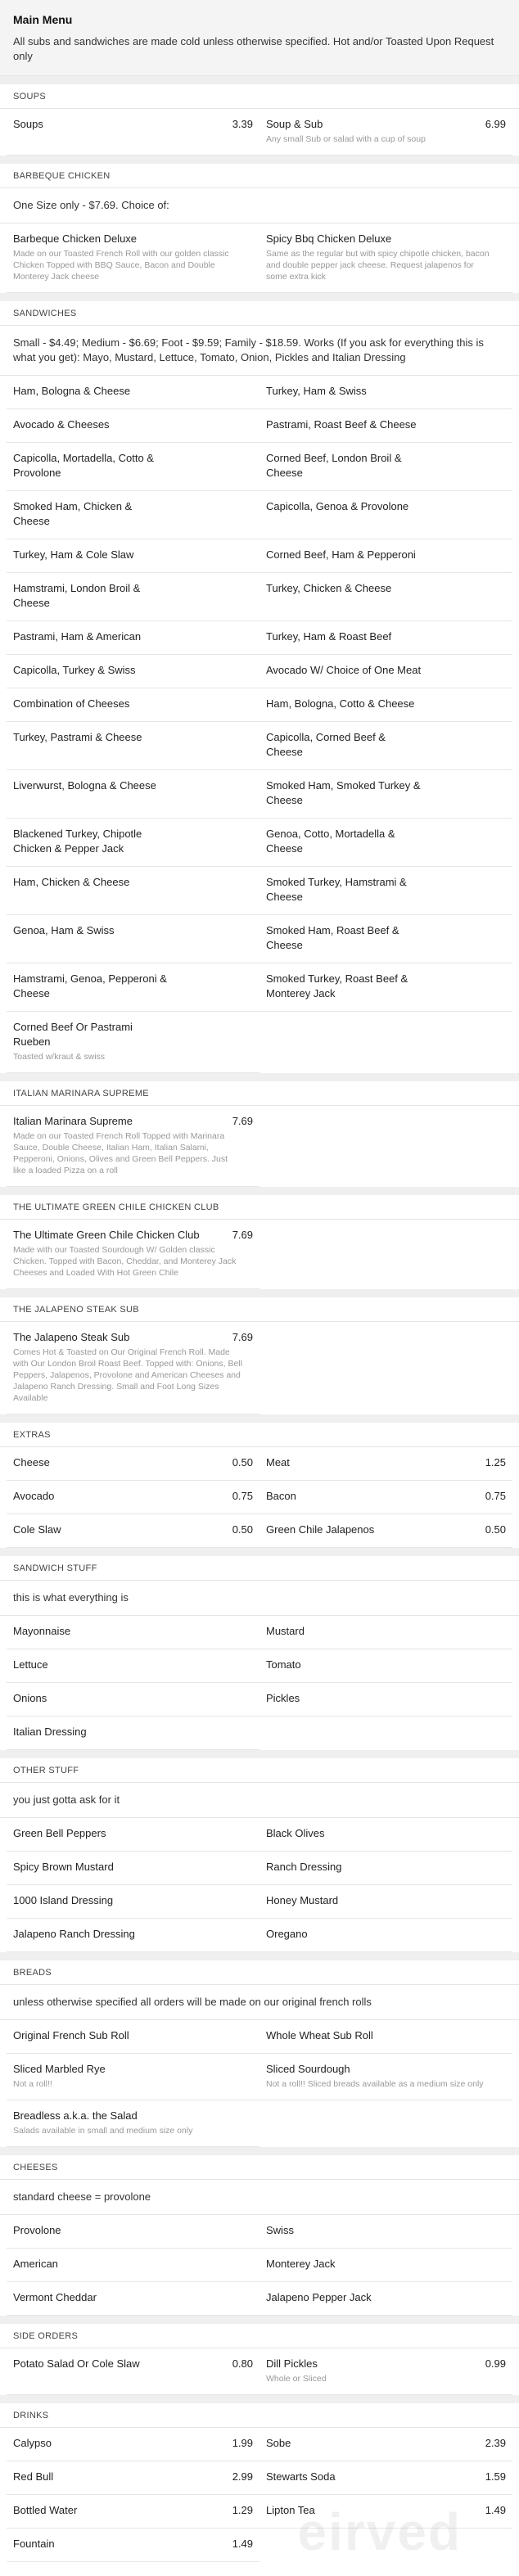 Image resolution: width=519 pixels, height=2576 pixels. Describe the element at coordinates (133, 1733) in the screenshot. I see `menu-item: Italian Dressing` at that location.